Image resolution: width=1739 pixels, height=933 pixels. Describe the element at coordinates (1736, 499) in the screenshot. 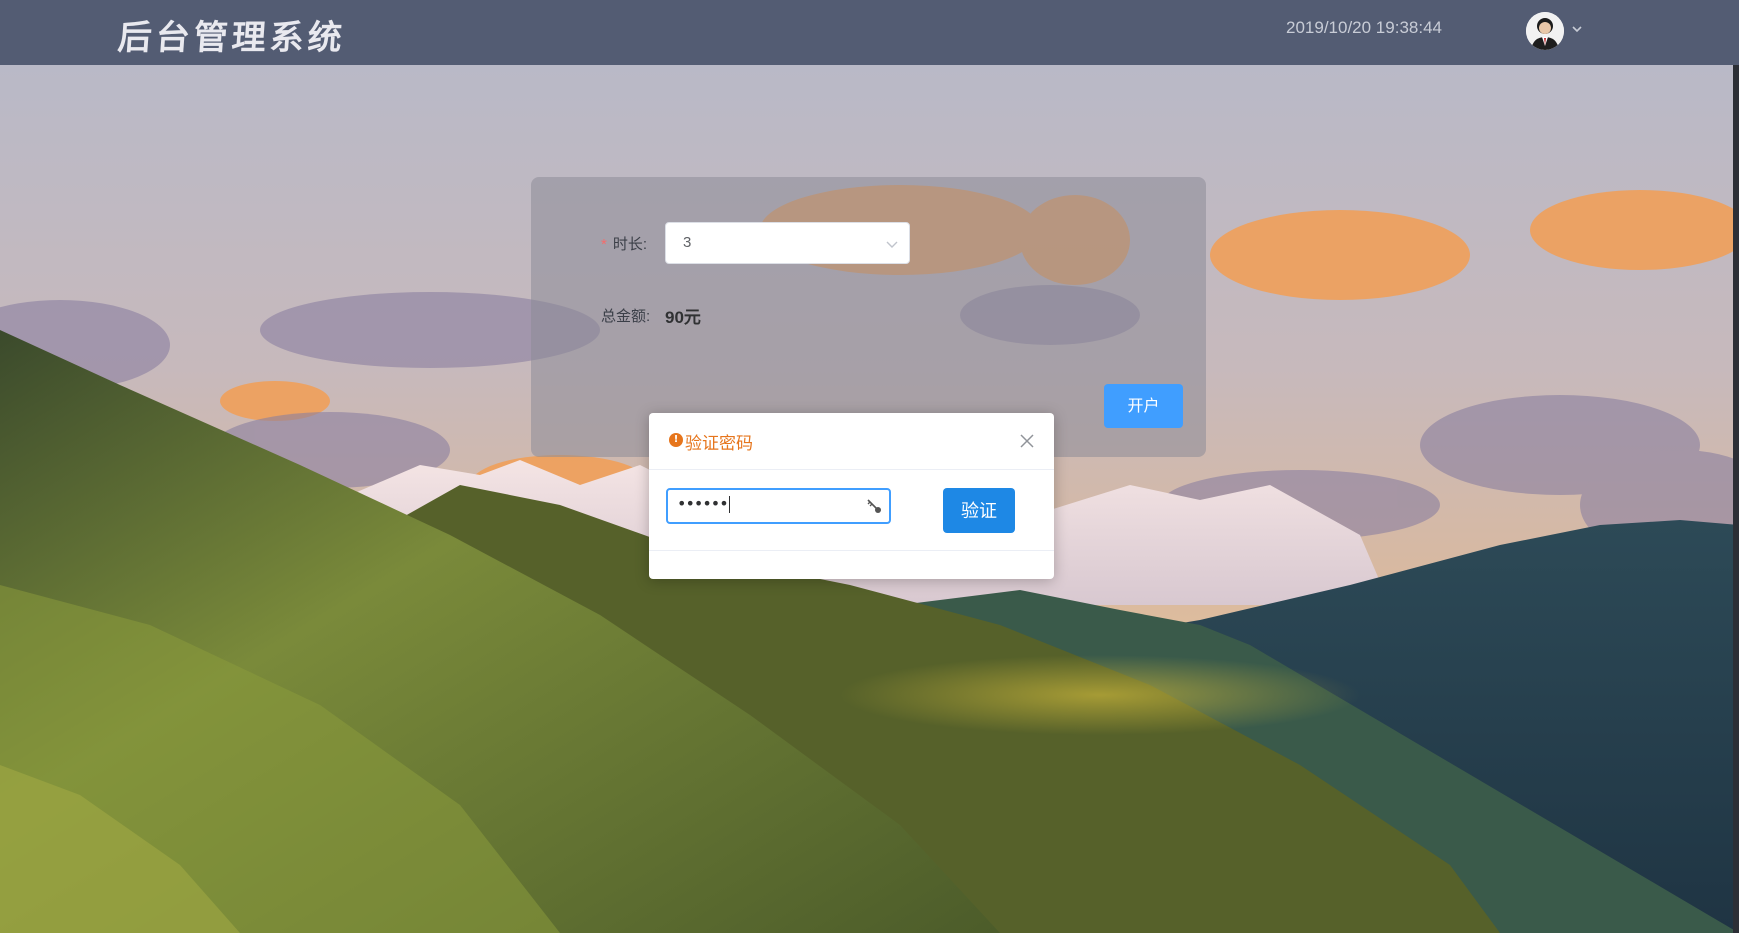

I see `vertical-scrollbar` at that location.